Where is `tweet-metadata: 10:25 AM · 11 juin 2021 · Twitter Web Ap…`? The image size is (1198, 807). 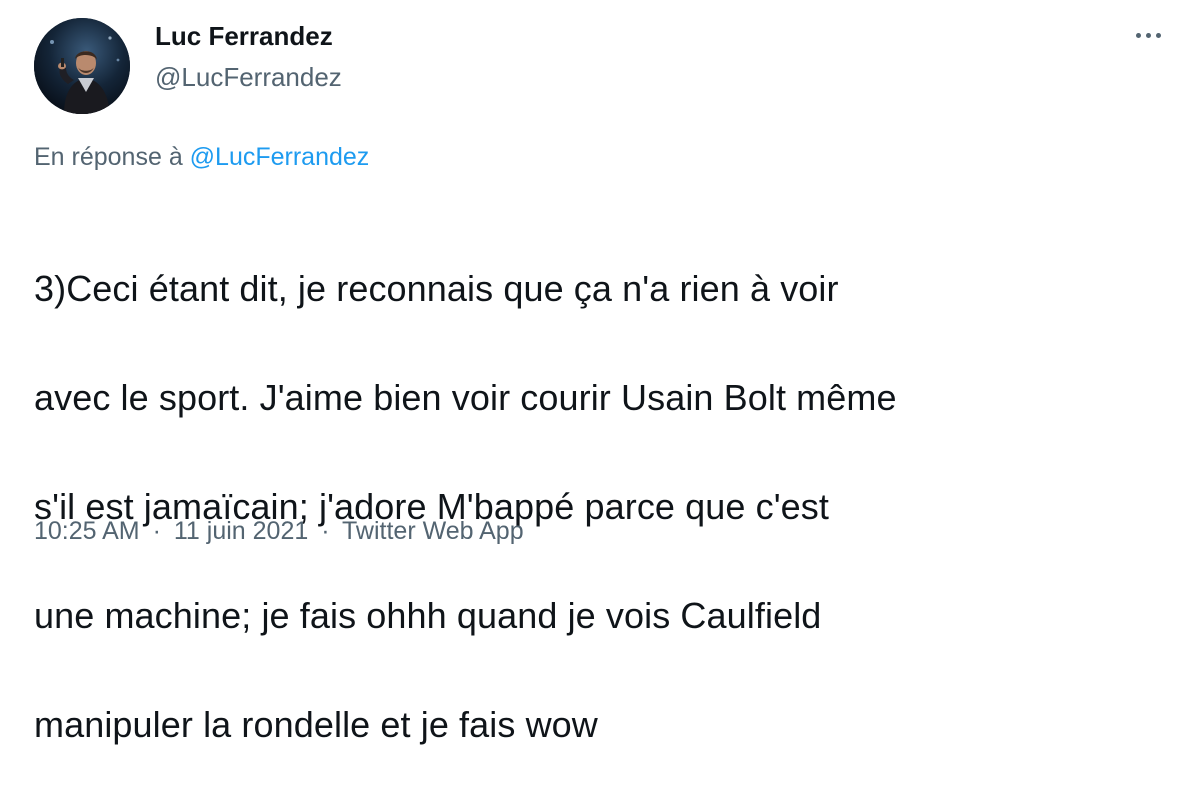
tweet-metadata: 10:25 AM · 11 juin 2021 · Twitter Web Ap… is located at coordinates (279, 531).